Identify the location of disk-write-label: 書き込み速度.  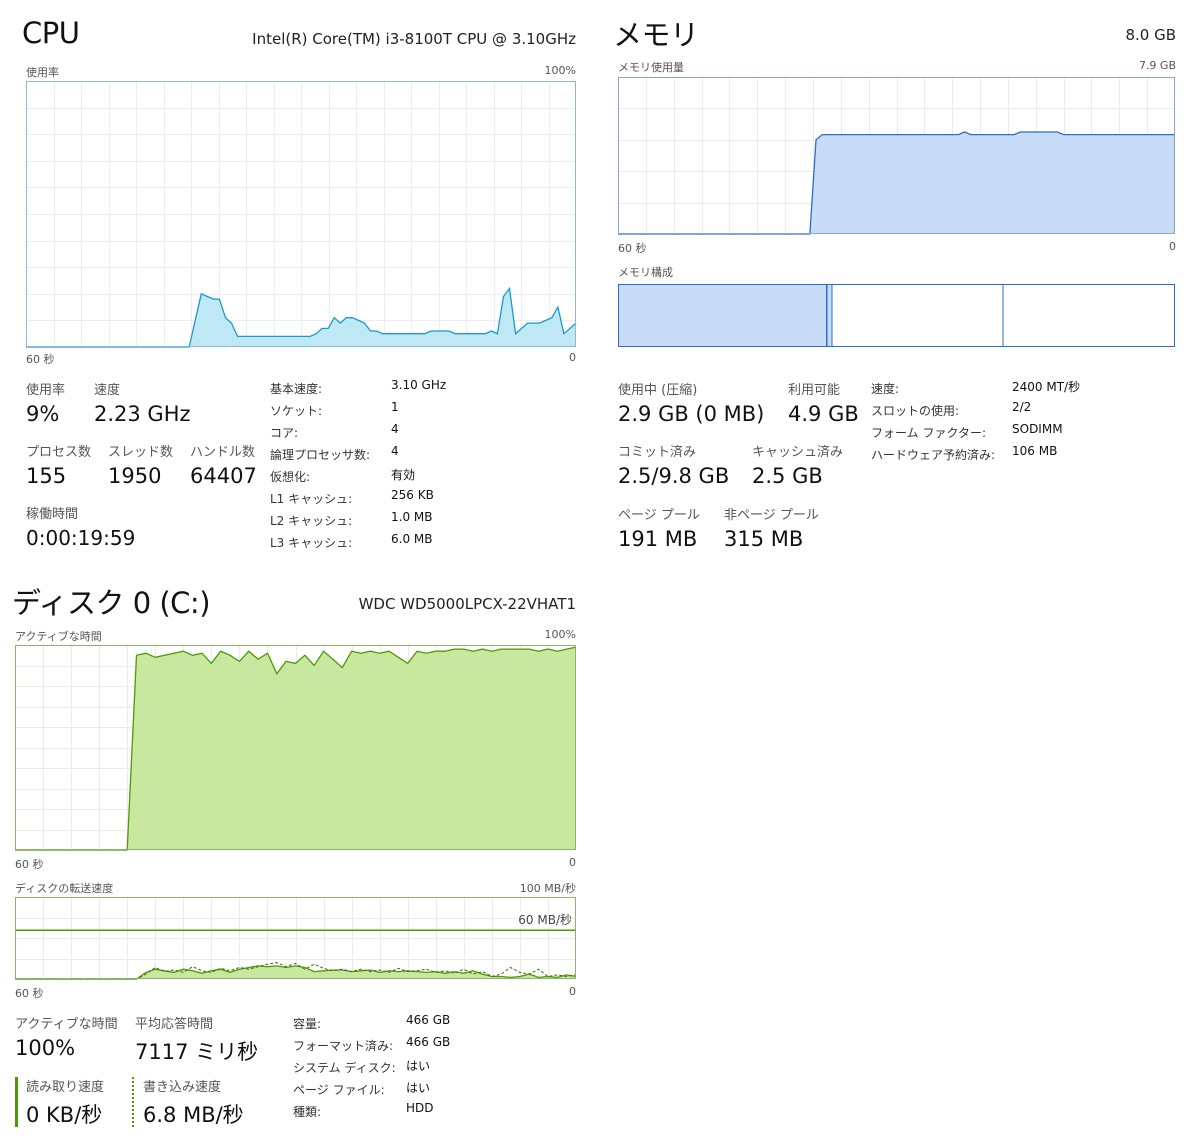
(182, 1087).